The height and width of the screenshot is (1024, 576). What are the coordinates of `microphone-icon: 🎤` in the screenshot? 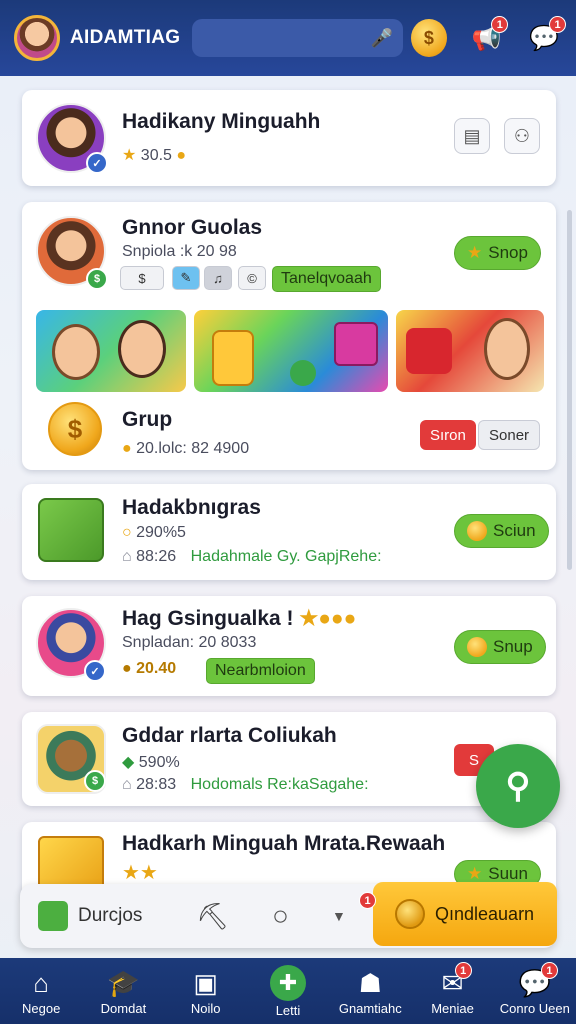 It's located at (382, 38).